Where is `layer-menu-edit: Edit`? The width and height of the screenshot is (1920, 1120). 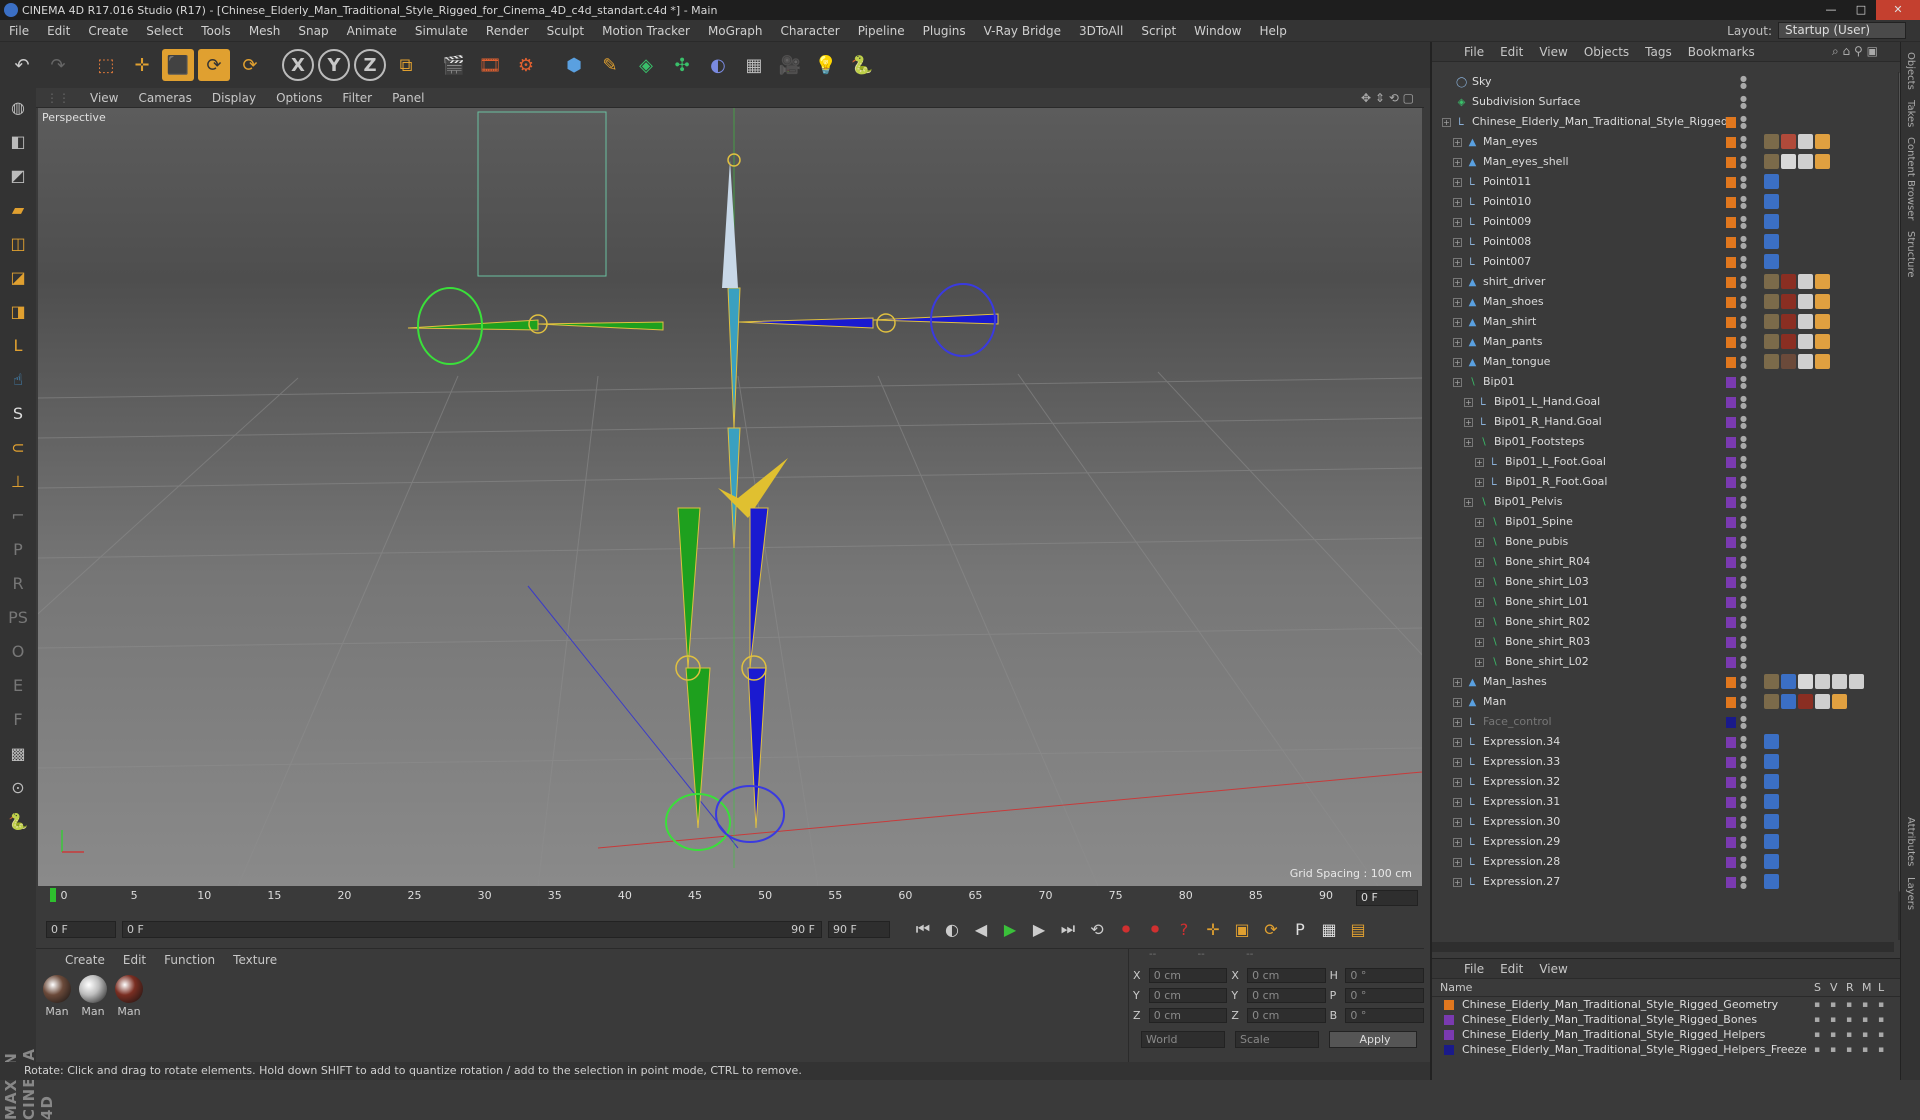
layer-menu-edit: Edit is located at coordinates (1511, 969).